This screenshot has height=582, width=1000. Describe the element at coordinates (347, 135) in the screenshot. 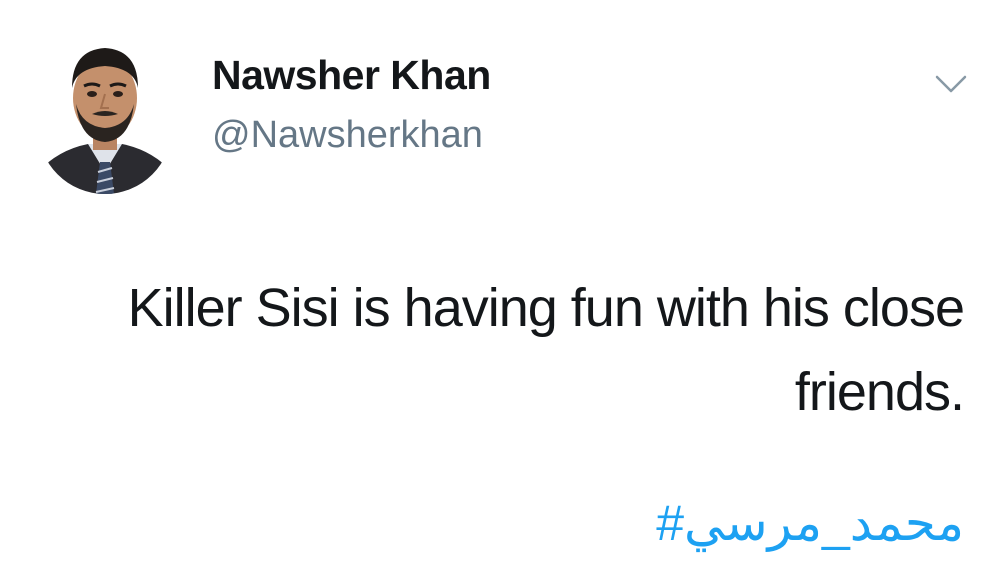

I see `author-handle: @Nawsherkhan` at that location.